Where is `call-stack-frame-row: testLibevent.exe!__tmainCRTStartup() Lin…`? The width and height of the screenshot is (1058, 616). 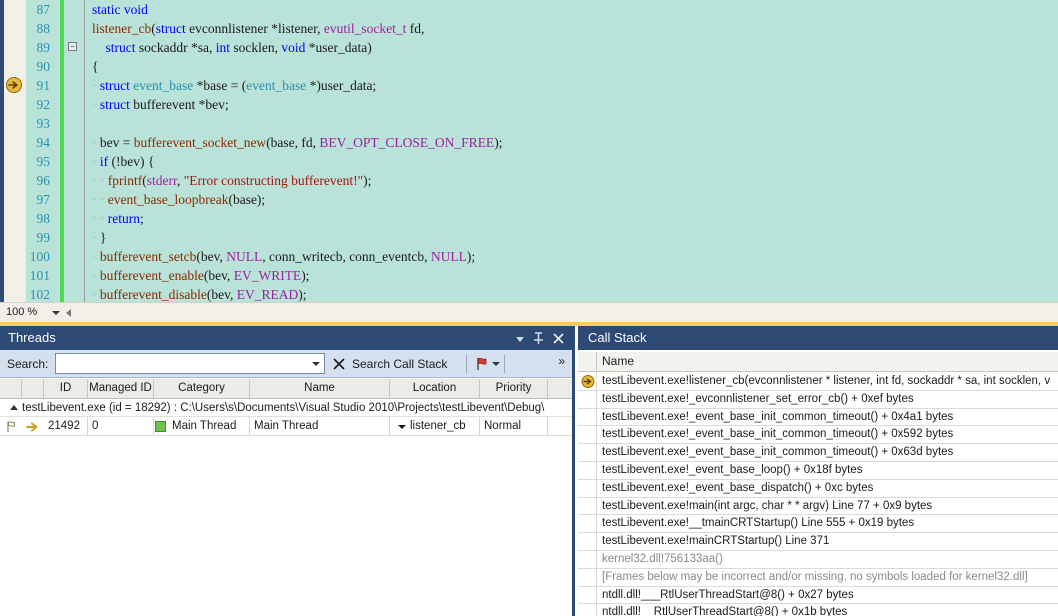 call-stack-frame-row: testLibevent.exe!__tmainCRTStartup() Lin… is located at coordinates (818, 524).